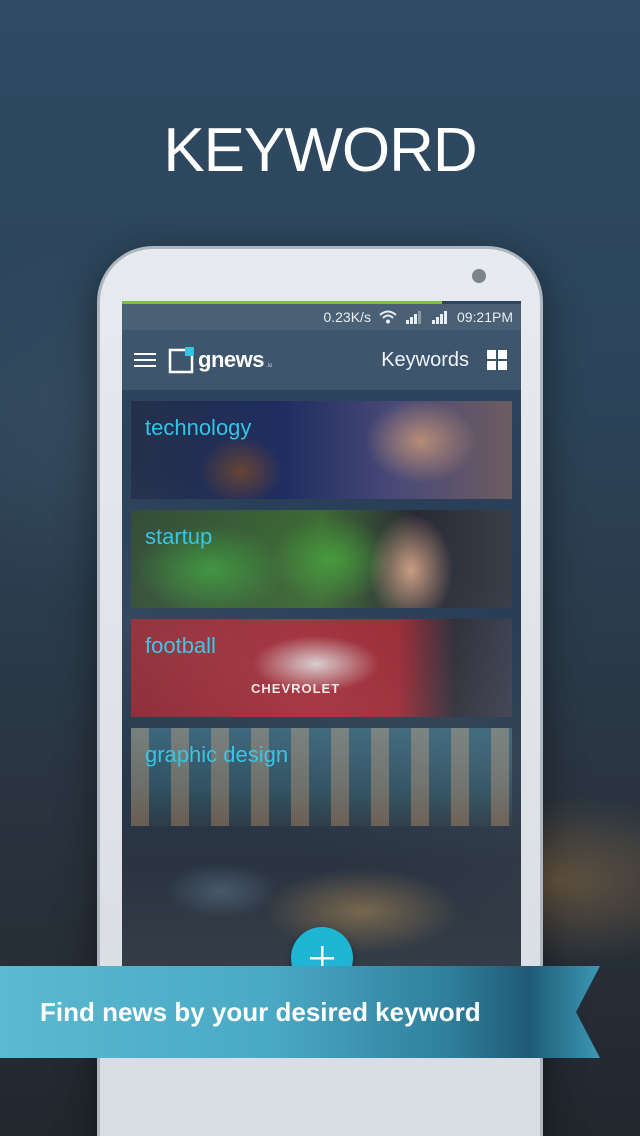 The width and height of the screenshot is (640, 1136). I want to click on gnews-logo: gnews .io, so click(220, 360).